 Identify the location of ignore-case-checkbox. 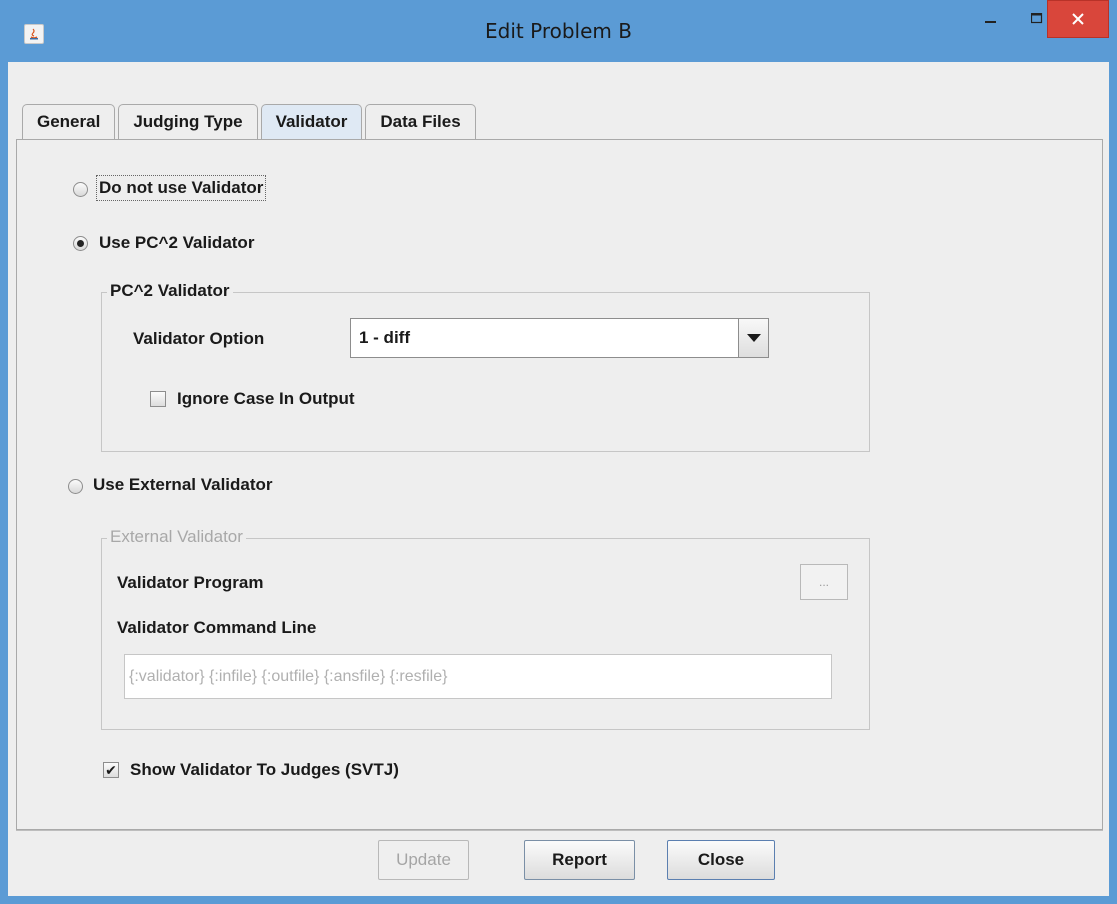
(158, 399).